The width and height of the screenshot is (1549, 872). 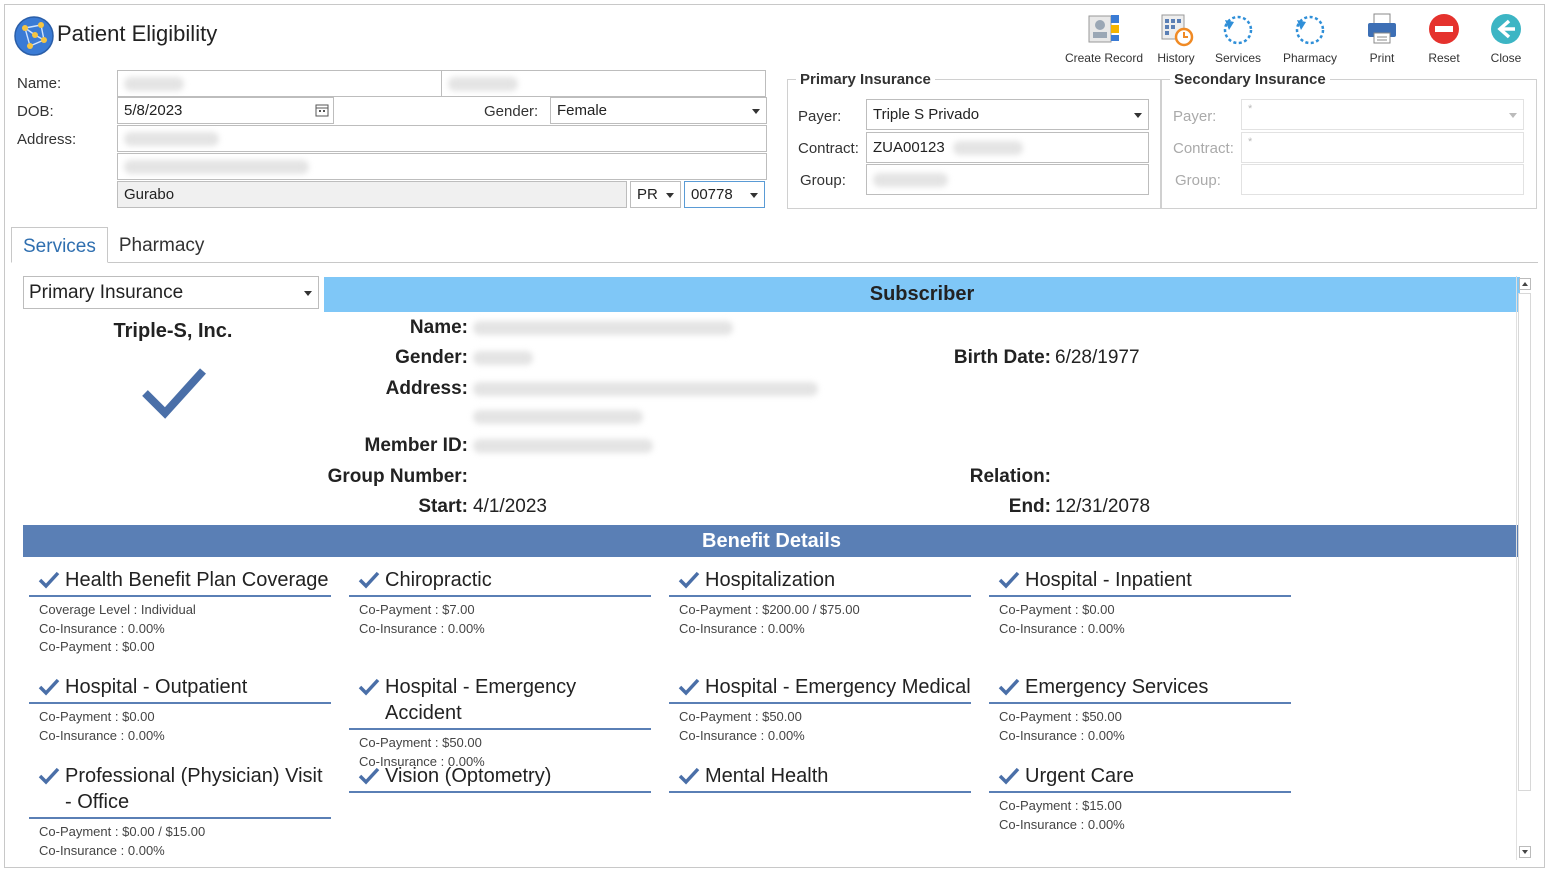 I want to click on benefit-detail-line: Co-Payment : $50.00, so click(x=1060, y=716).